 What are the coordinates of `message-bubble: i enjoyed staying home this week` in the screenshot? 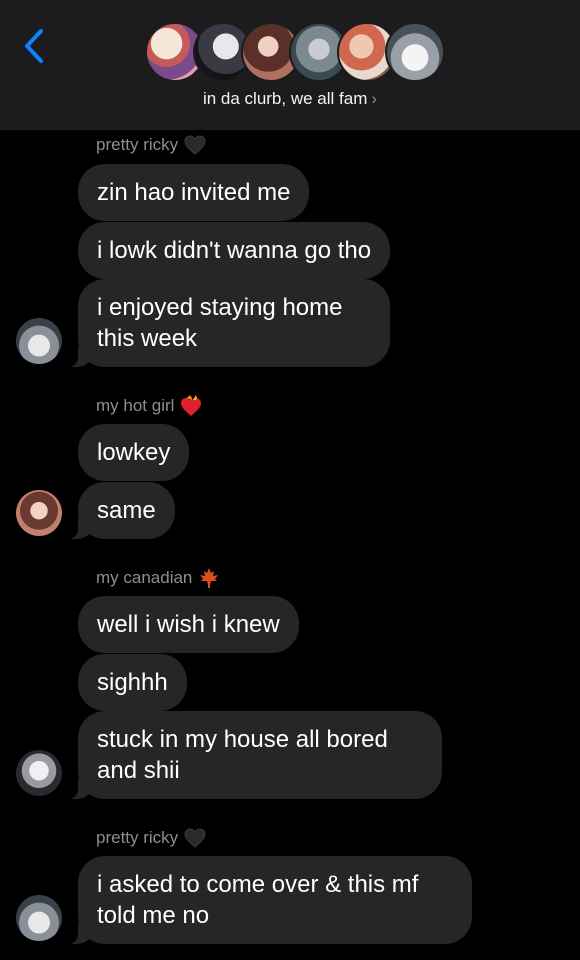 It's located at (228, 323).